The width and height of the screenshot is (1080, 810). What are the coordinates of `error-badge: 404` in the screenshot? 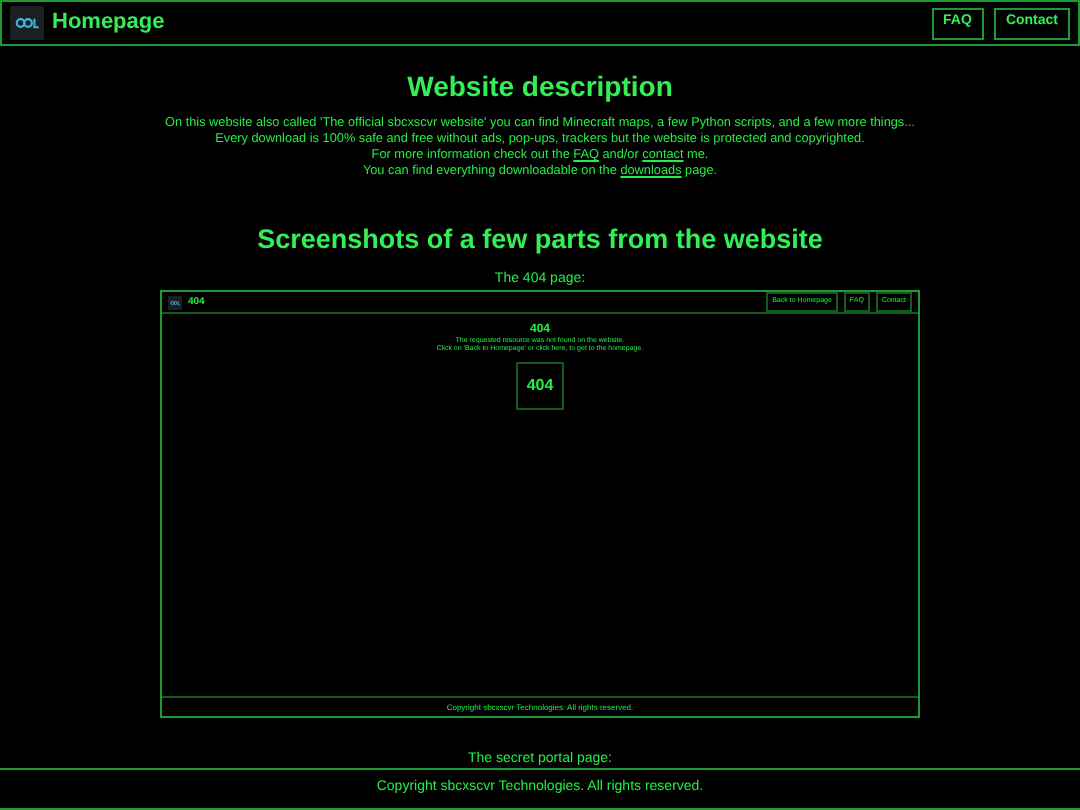 It's located at (540, 386).